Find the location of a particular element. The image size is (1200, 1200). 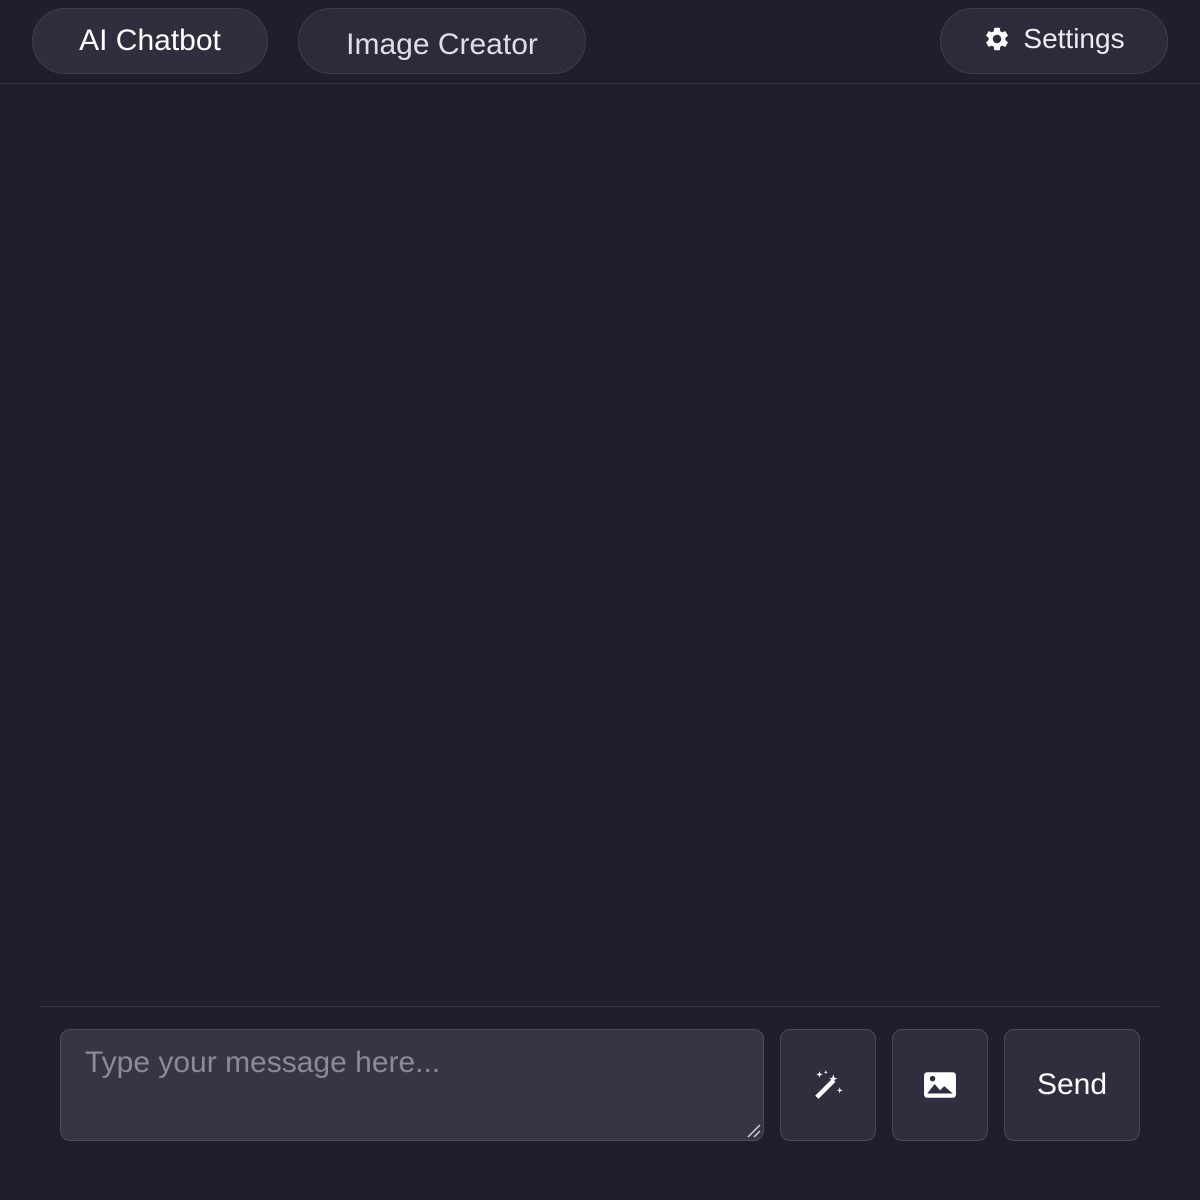

image-upload-button is located at coordinates (940, 1085).